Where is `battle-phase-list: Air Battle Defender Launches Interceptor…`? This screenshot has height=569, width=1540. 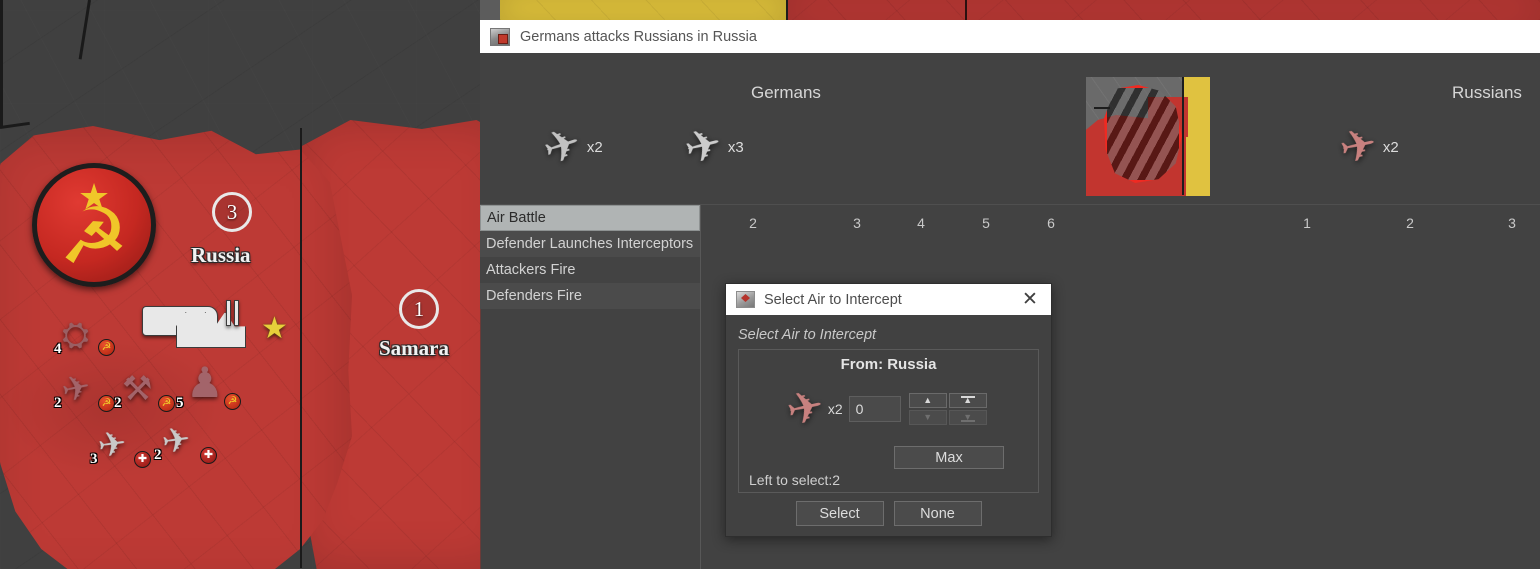
battle-phase-list: Air Battle Defender Launches Interceptor… is located at coordinates (590, 257).